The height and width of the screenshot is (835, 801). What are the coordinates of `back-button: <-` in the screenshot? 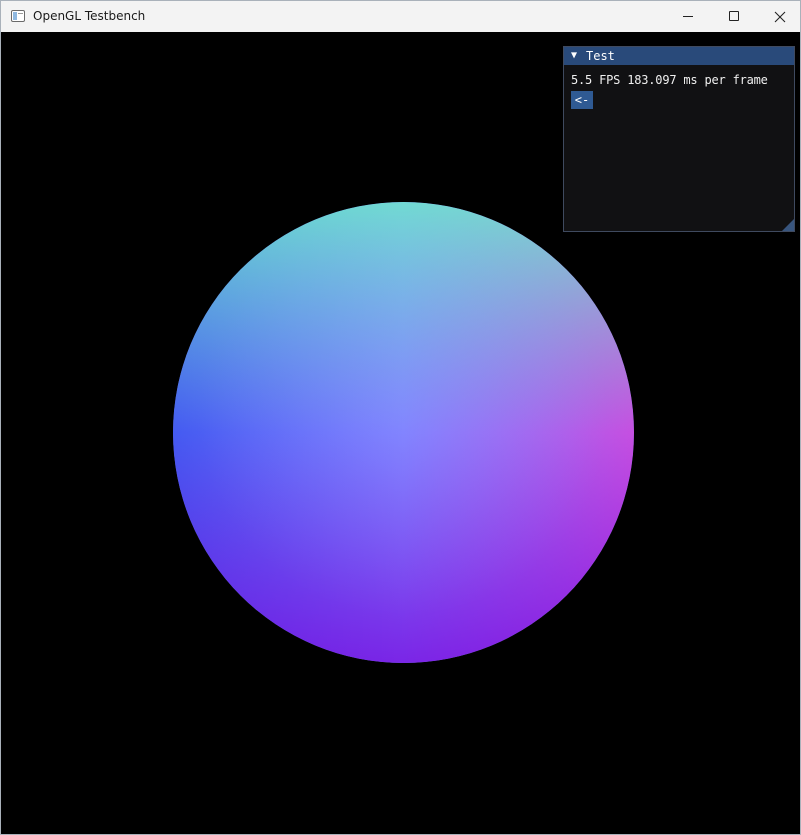 It's located at (582, 100).